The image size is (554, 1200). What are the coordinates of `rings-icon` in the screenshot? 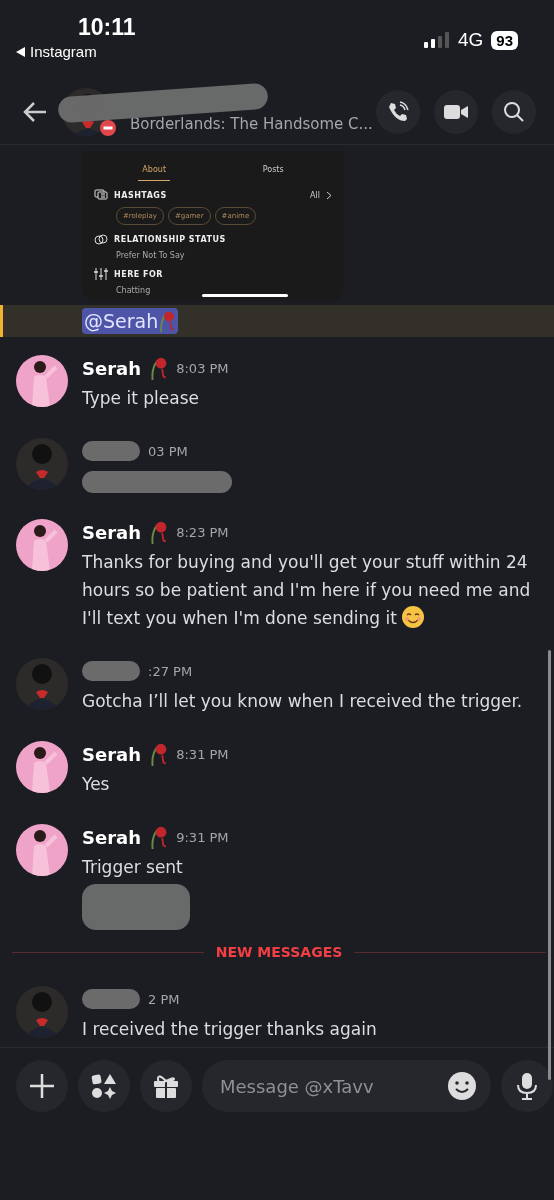 It's located at (101, 239).